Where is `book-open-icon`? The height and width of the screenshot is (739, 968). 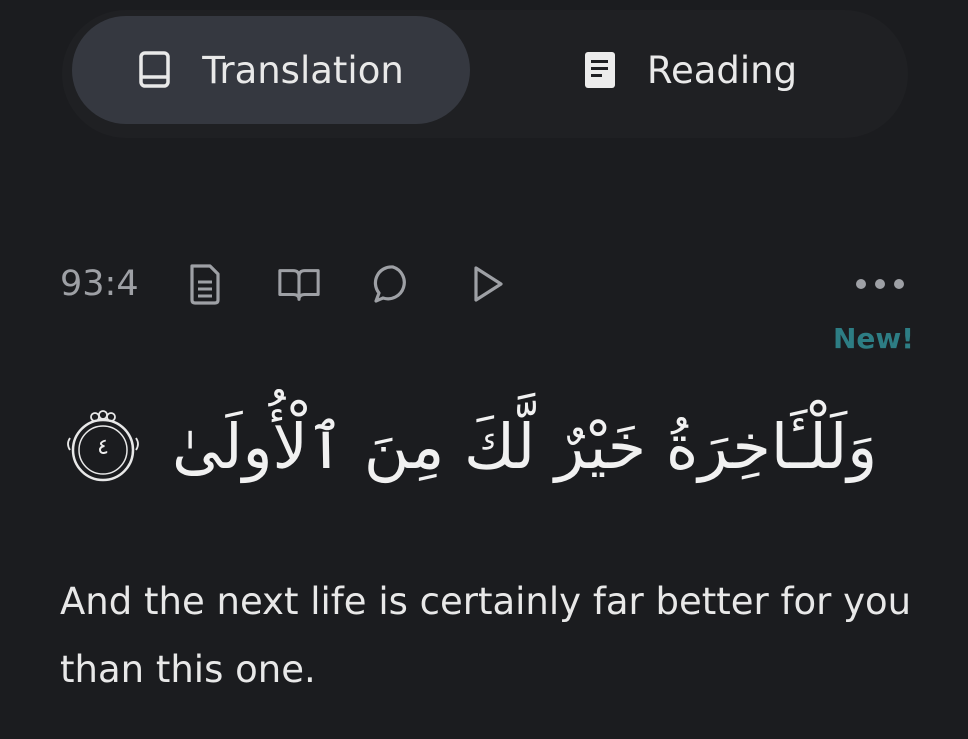
book-open-icon is located at coordinates (299, 284).